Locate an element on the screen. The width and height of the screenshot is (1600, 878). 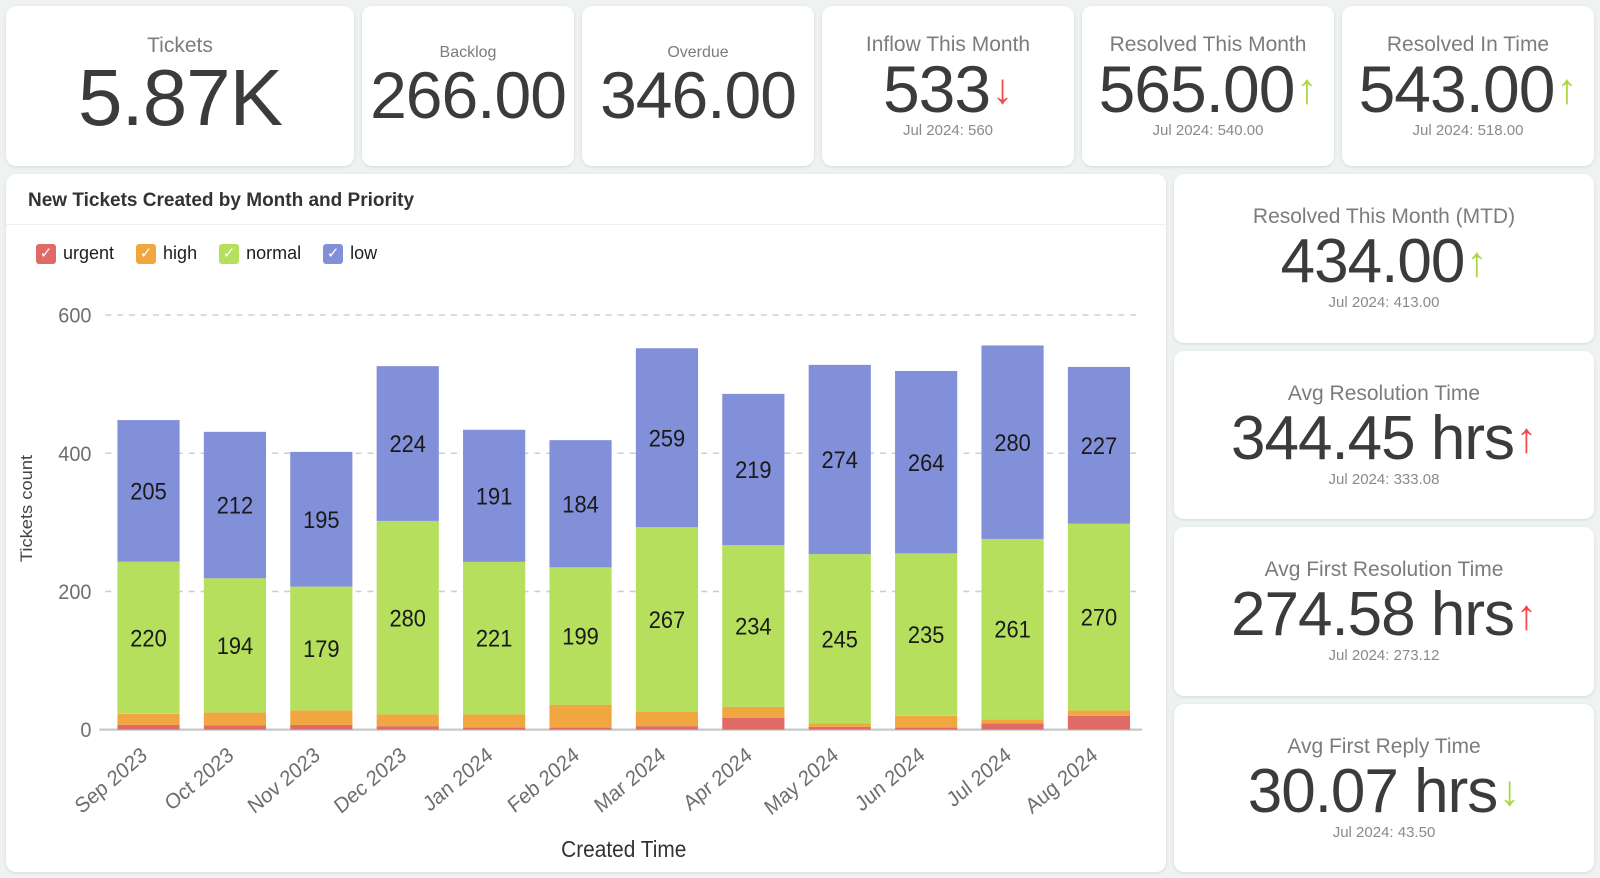
kpi-value-row: 344.45 hrs ↑ is located at coordinates (1384, 438).